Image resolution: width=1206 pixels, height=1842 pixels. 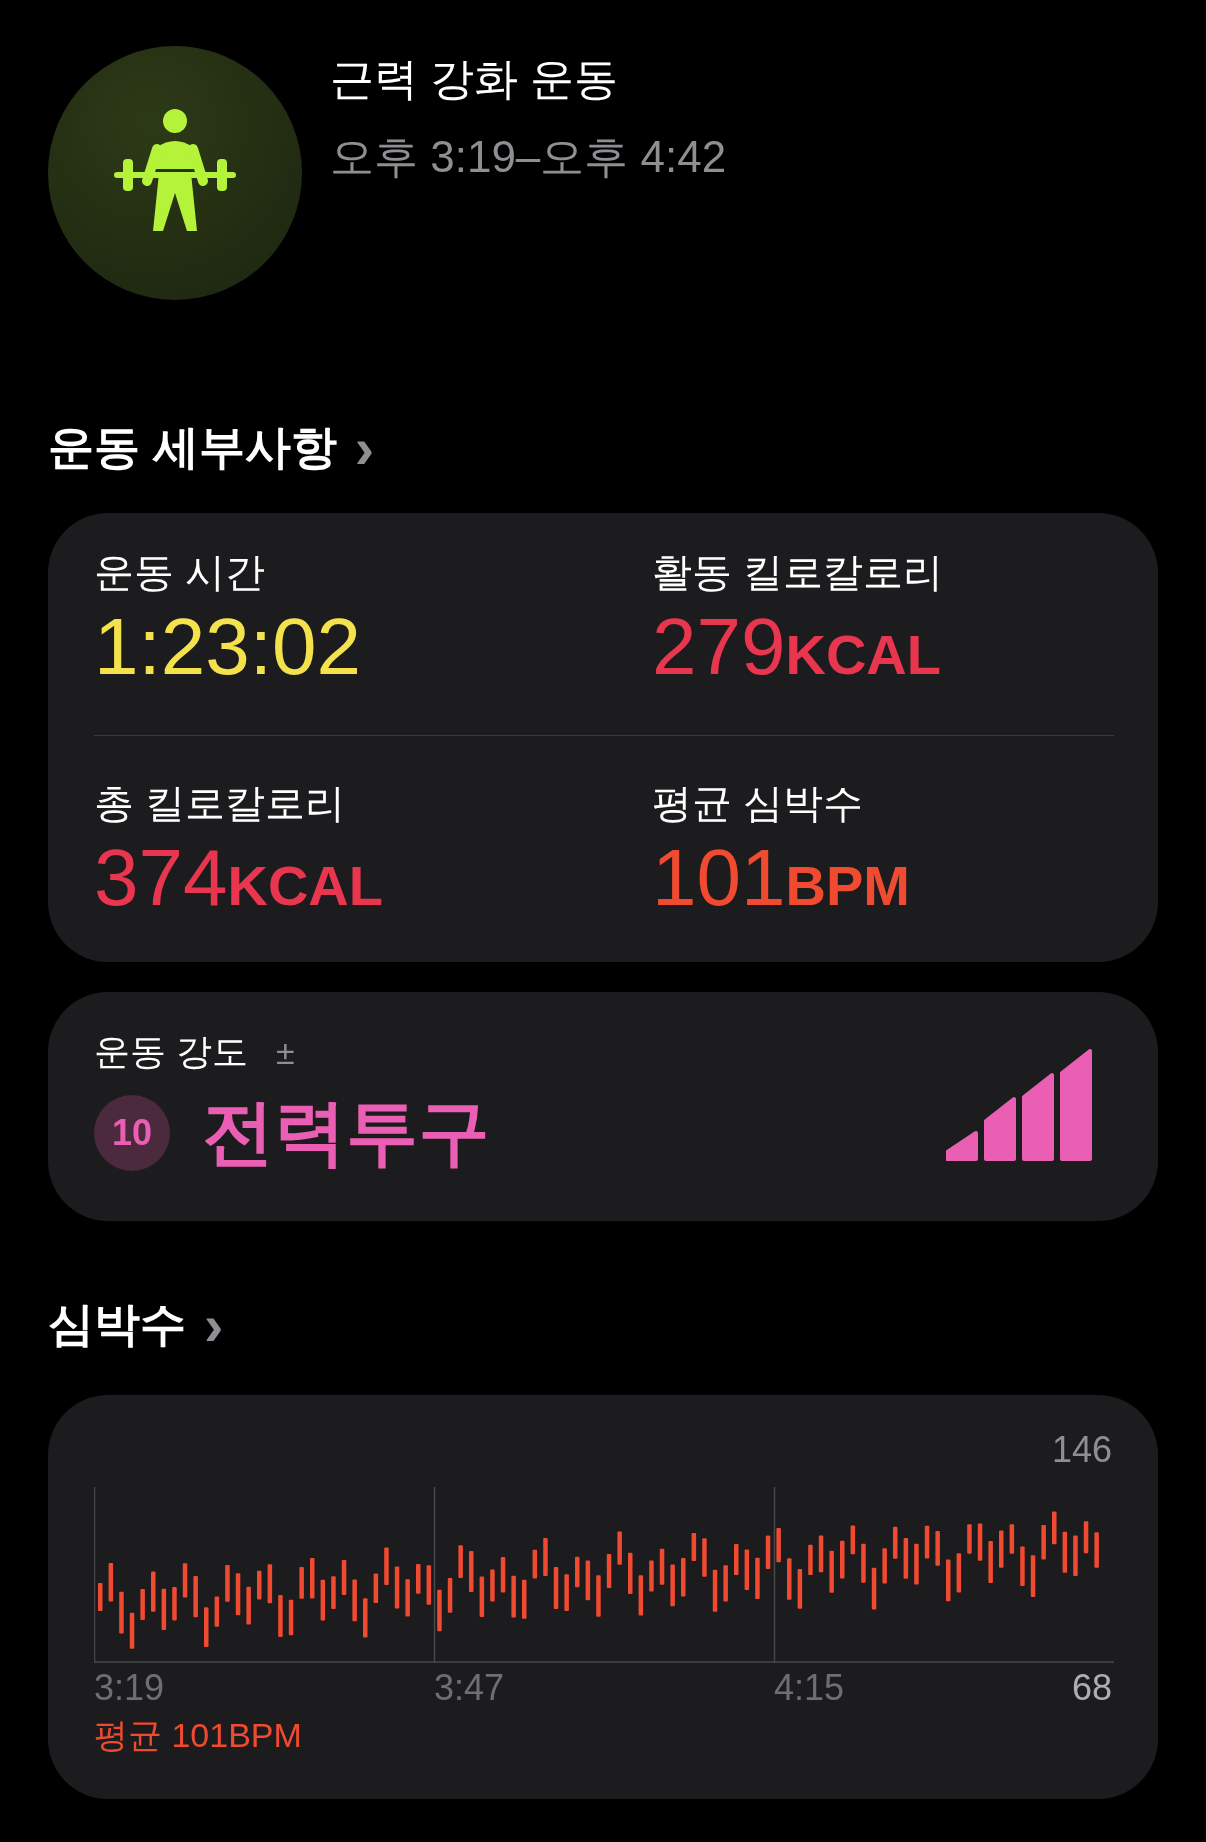 What do you see at coordinates (285, 1052) in the screenshot?
I see `info-icon: ±` at bounding box center [285, 1052].